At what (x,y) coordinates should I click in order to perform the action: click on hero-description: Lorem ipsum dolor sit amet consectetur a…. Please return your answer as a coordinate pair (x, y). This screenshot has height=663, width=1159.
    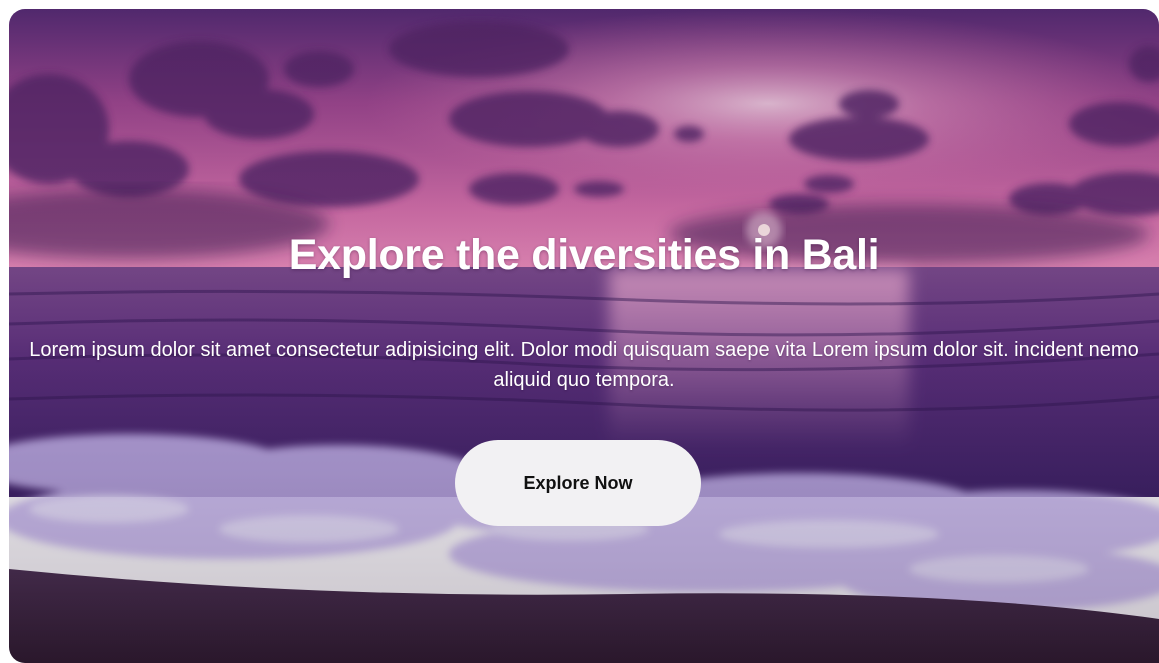
    Looking at the image, I should click on (584, 365).